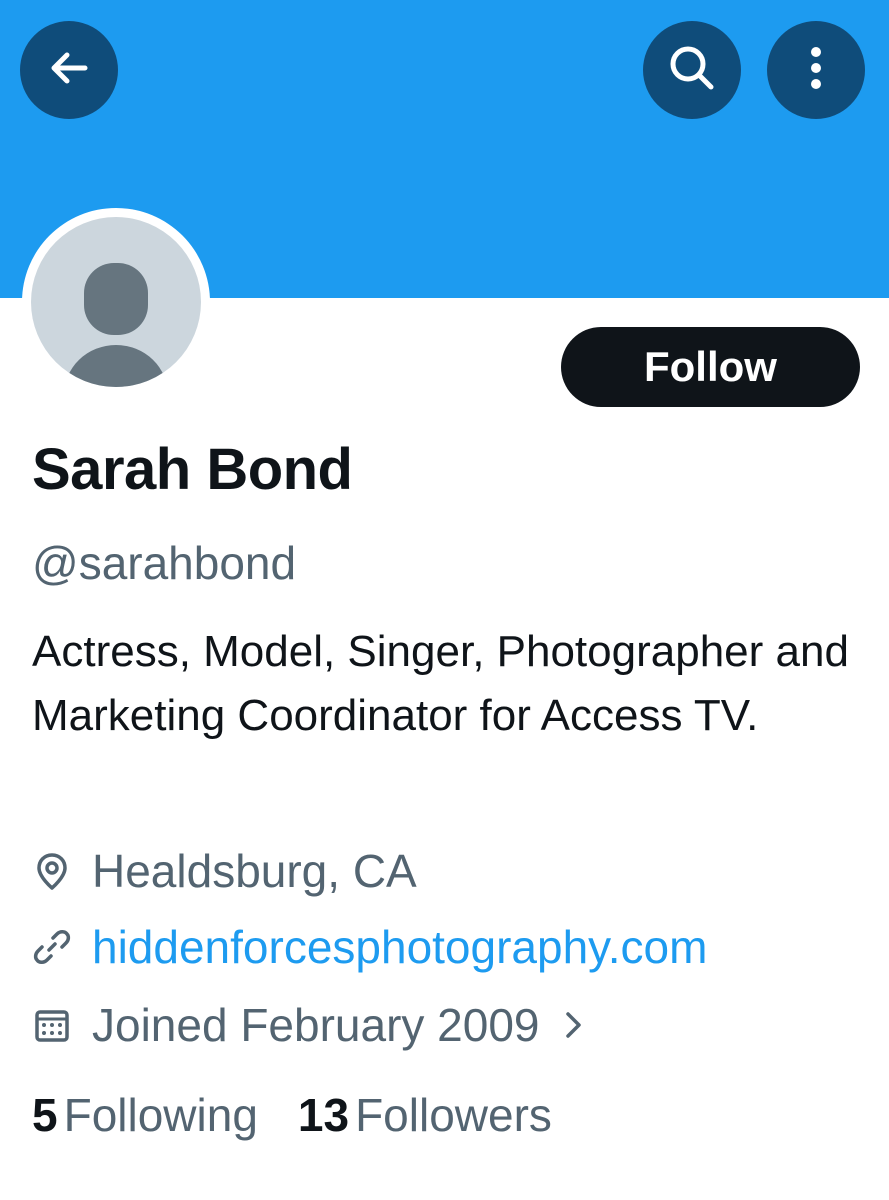 This screenshot has height=1200, width=889. What do you see at coordinates (453, 1115) in the screenshot?
I see `followers-label: Followers` at bounding box center [453, 1115].